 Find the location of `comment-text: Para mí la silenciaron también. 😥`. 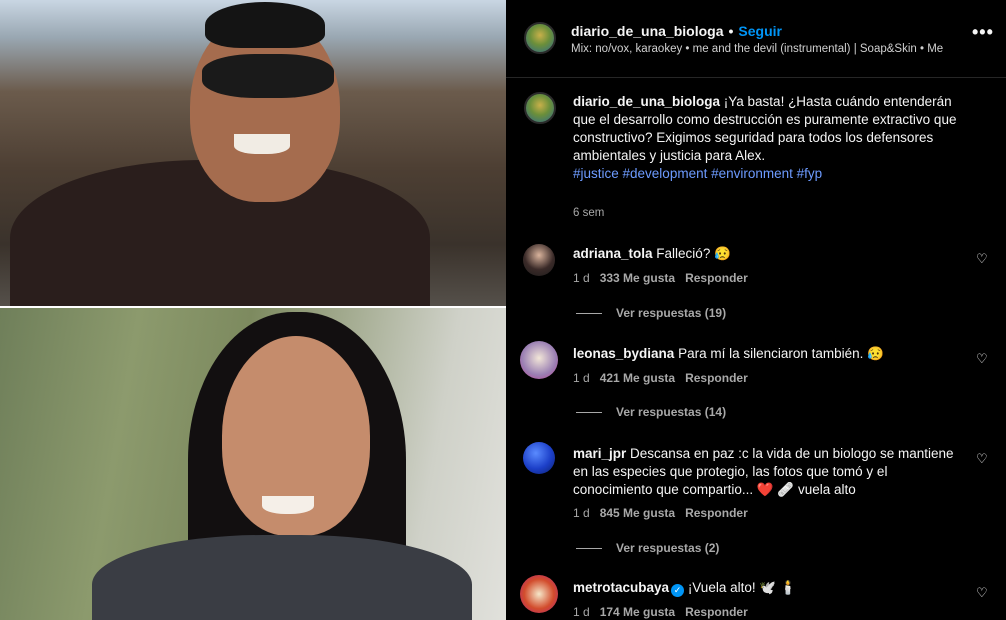

comment-text: Para mí la silenciaron también. 😥 is located at coordinates (781, 353).